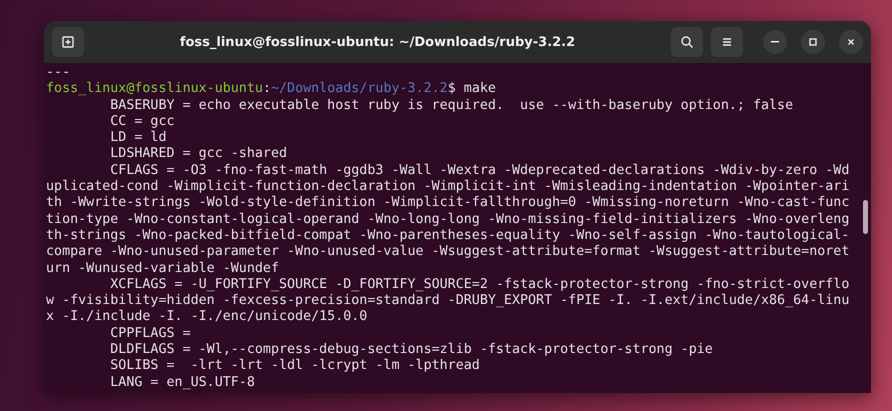 The height and width of the screenshot is (411, 892). I want to click on search-icon, so click(687, 42).